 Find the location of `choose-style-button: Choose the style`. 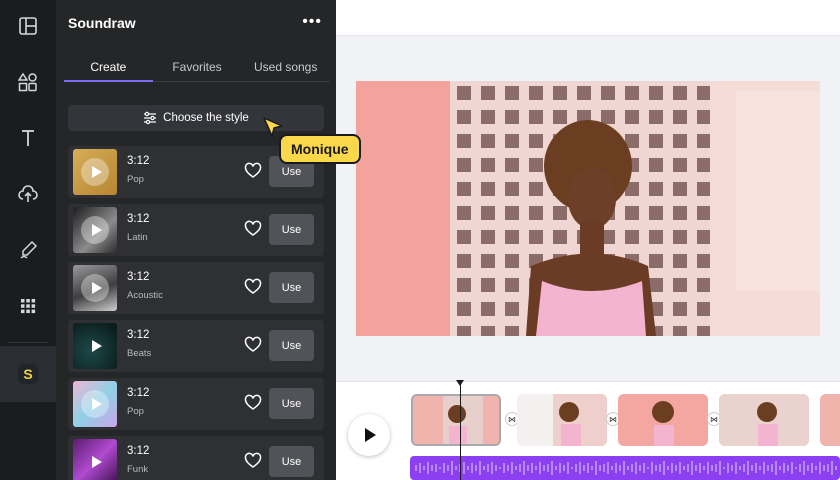

choose-style-button: Choose the style is located at coordinates (196, 118).